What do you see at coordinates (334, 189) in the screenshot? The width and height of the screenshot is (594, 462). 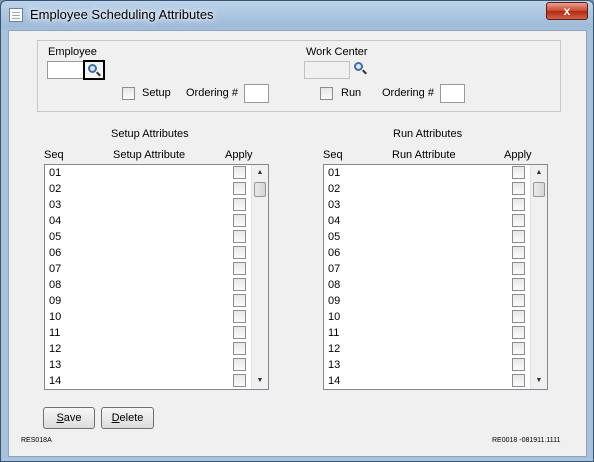 I see `seq-number: 02` at bounding box center [334, 189].